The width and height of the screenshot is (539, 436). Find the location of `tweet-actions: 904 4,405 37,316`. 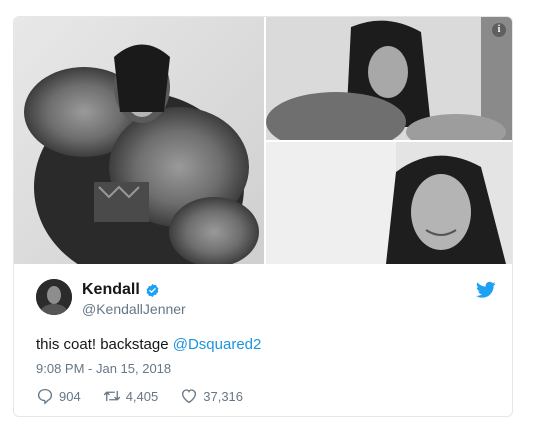

tweet-actions: 904 4,405 37,316 is located at coordinates (150, 396).